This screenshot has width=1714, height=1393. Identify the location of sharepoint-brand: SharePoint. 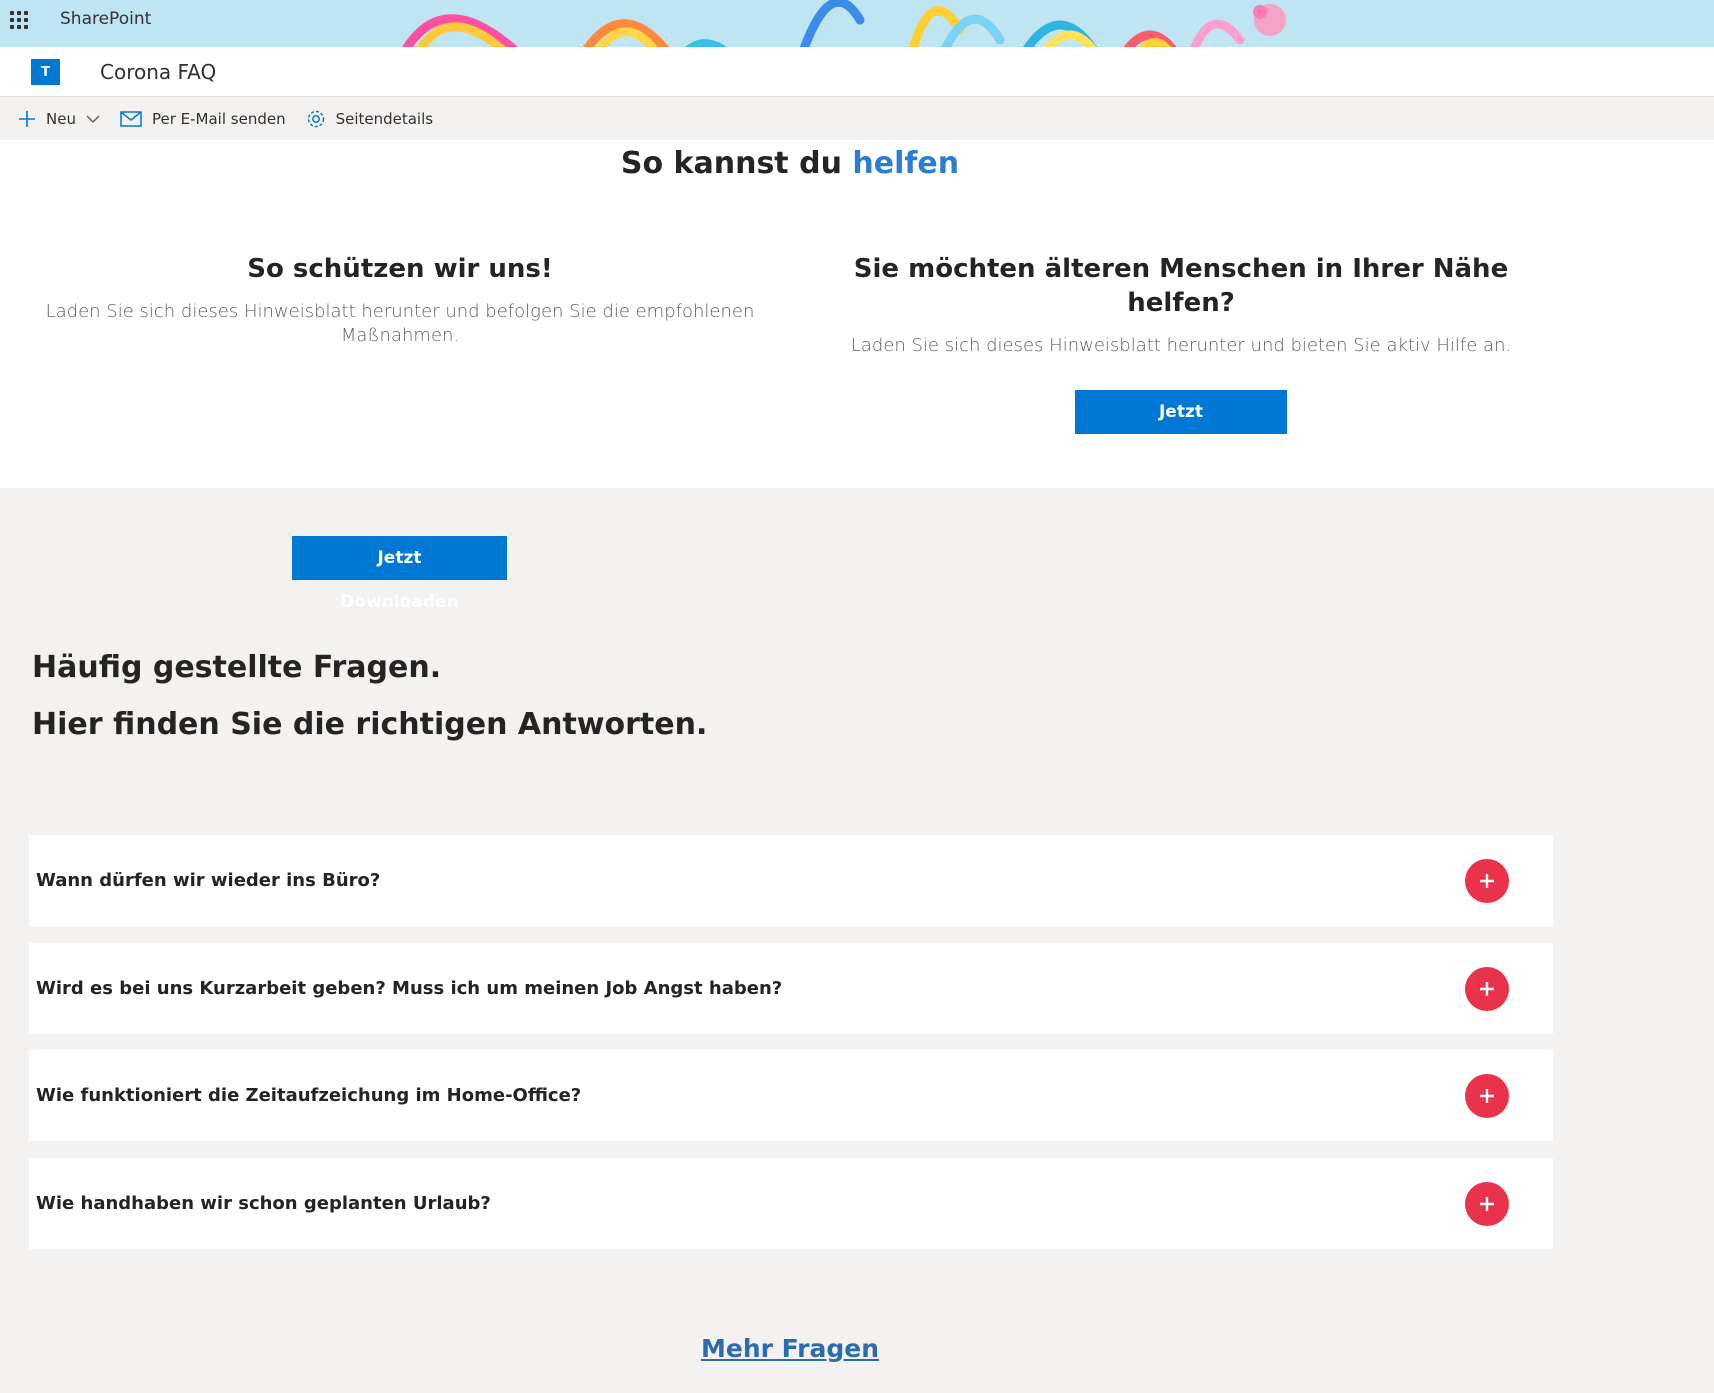
(105, 19).